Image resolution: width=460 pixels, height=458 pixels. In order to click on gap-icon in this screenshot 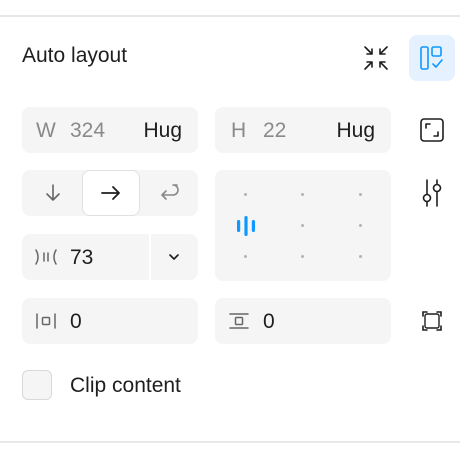, I will do `click(46, 257)`.